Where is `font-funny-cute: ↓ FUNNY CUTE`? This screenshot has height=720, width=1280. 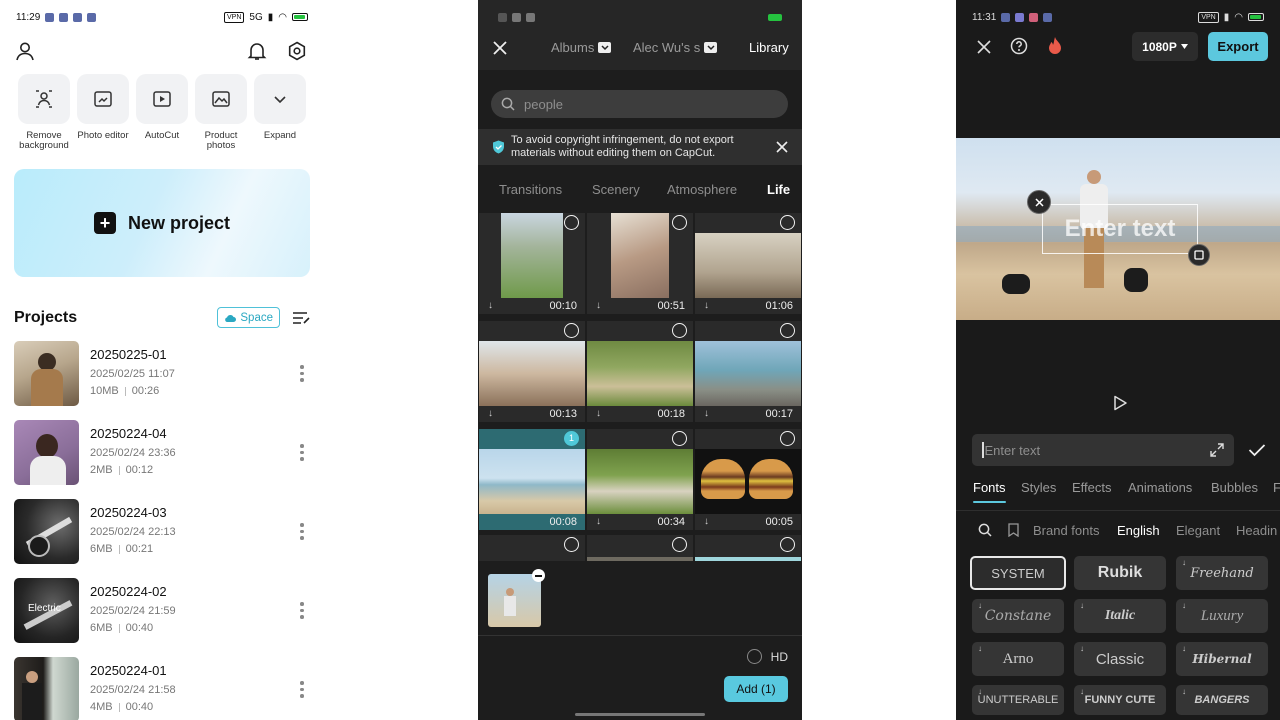
font-funny-cute: ↓ FUNNY CUTE is located at coordinates (1120, 700).